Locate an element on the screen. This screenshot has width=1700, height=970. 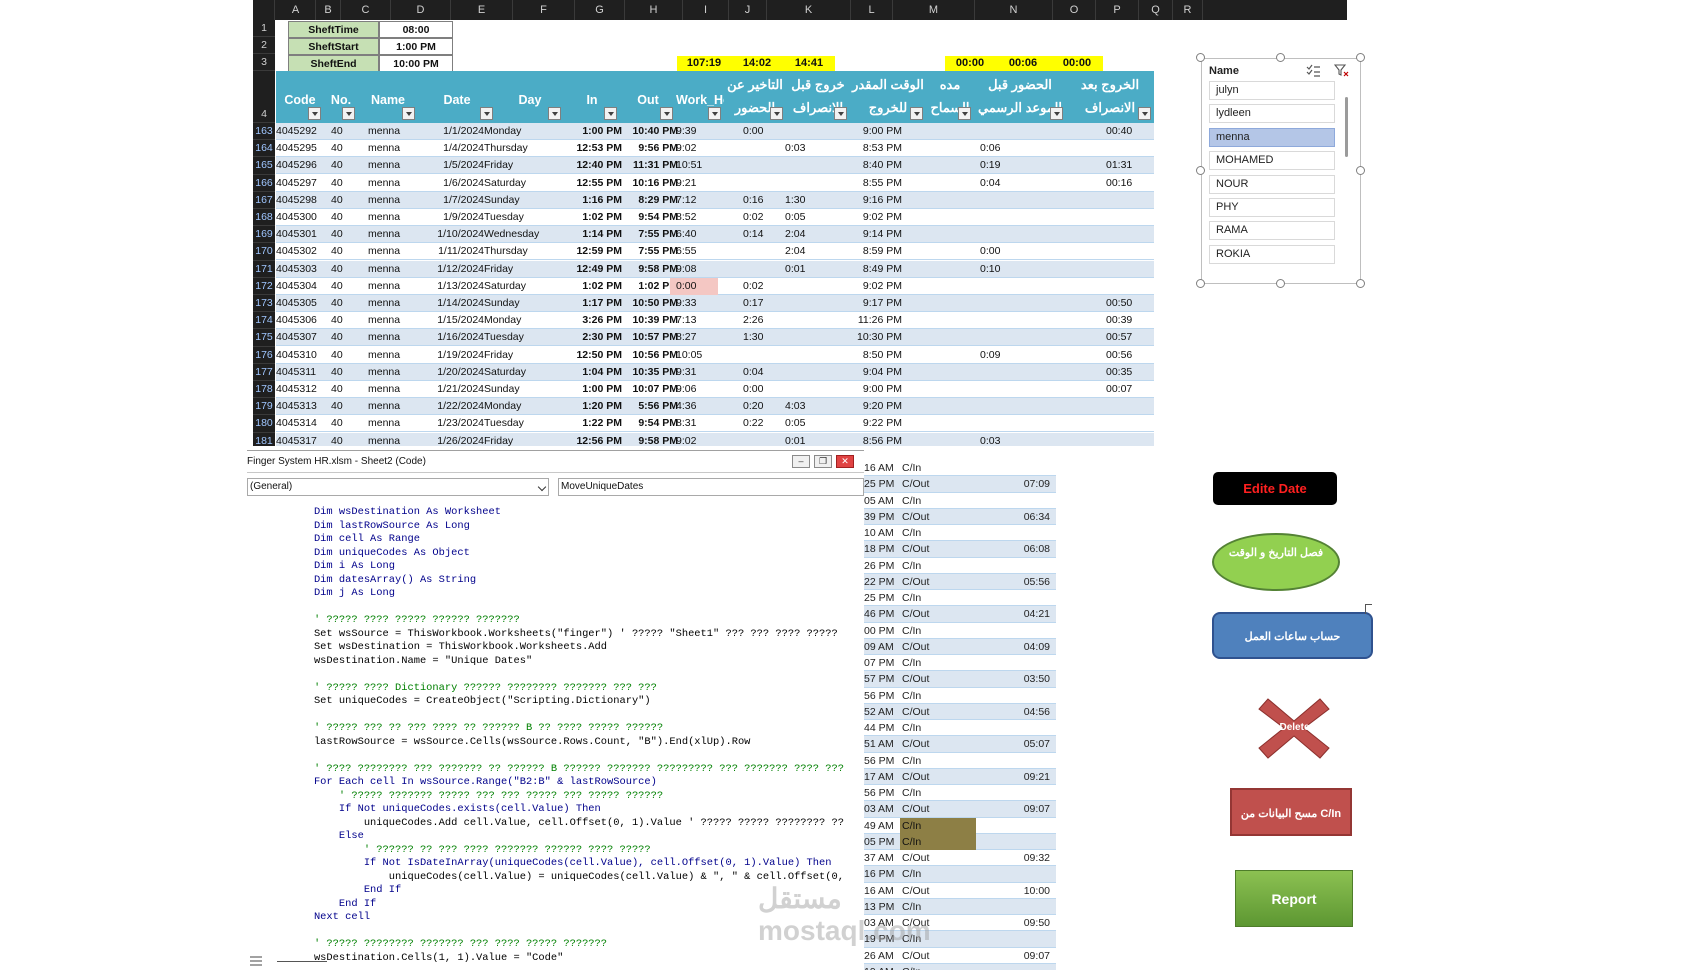
cell-date: 1/10/2024 is located at coordinates (450, 234).